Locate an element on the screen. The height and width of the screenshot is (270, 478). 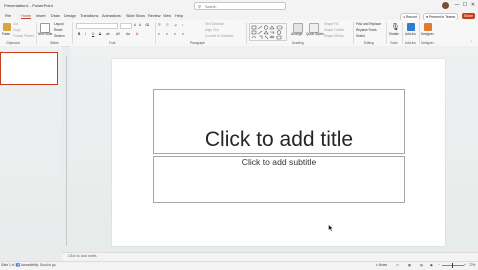
reset-button: Reset is located at coordinates (58, 30).